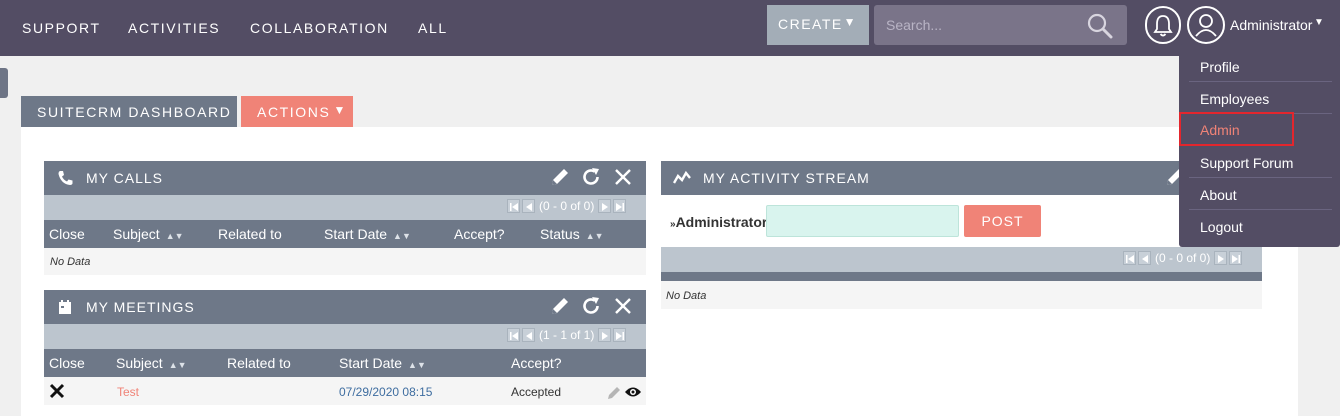 The height and width of the screenshot is (416, 1340). I want to click on tab-suitecrm-dashboard: SUITECRM DASHBOARD, so click(129, 111).